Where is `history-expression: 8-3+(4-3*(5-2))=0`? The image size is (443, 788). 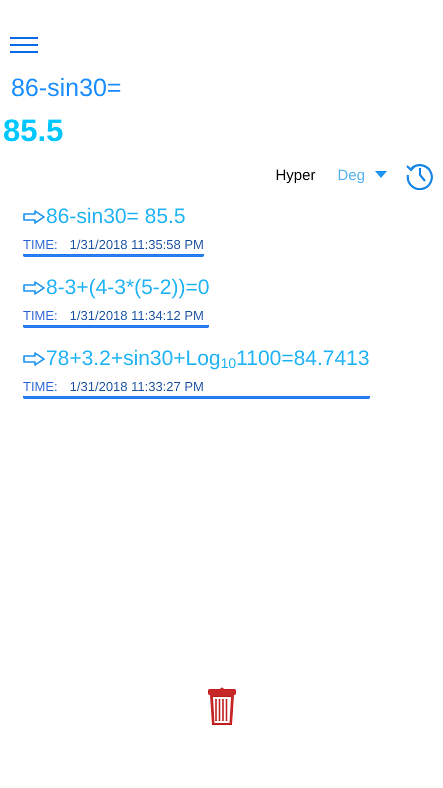 history-expression: 8-3+(4-3*(5-2))=0 is located at coordinates (128, 288).